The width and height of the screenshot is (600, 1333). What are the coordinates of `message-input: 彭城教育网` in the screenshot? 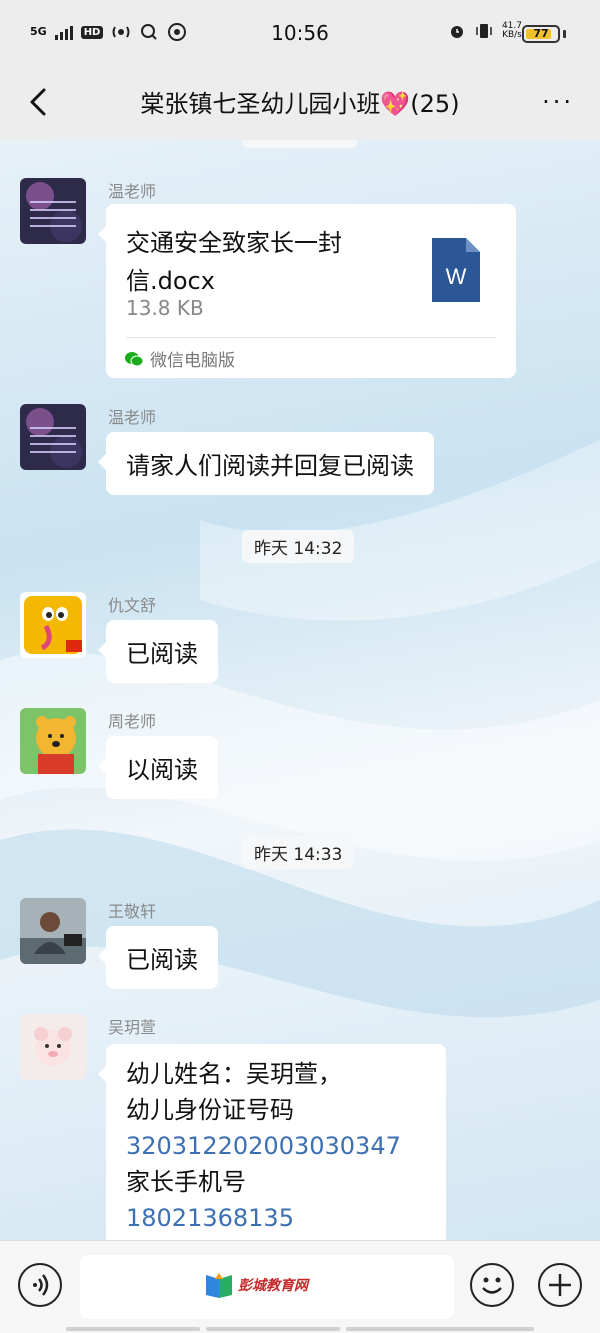 It's located at (267, 1287).